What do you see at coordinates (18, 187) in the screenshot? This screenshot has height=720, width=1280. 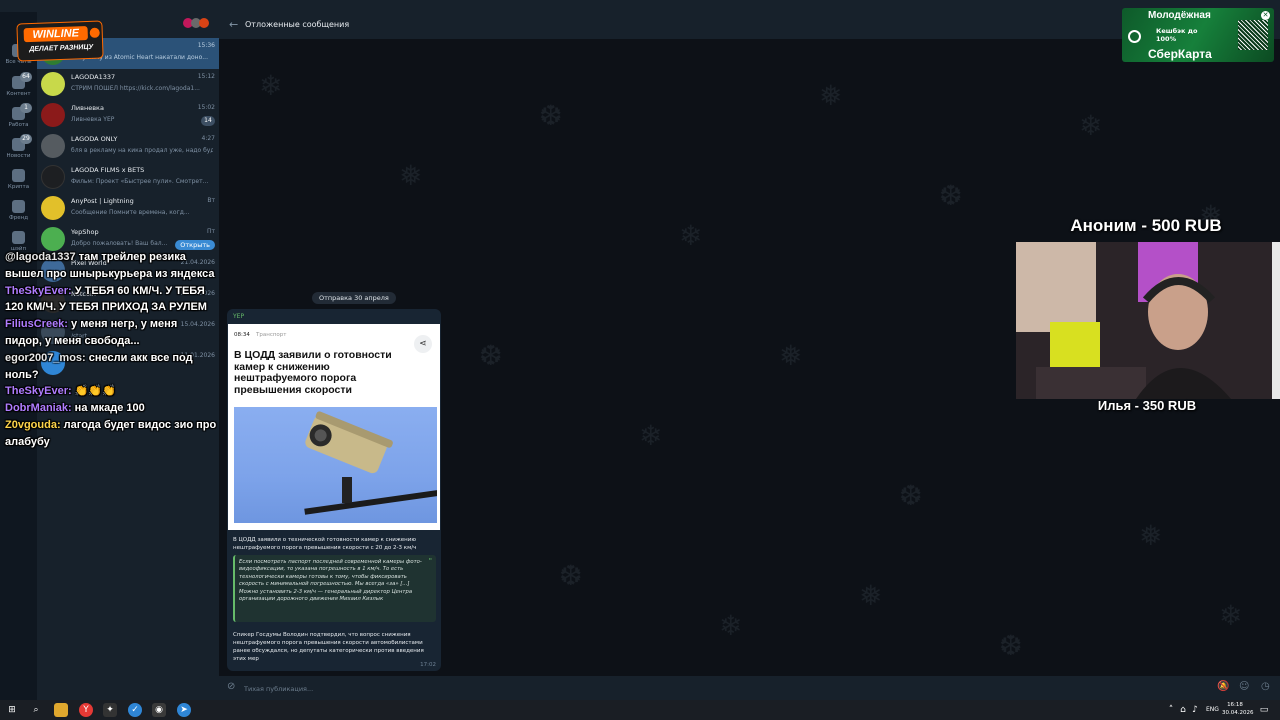 I see `folder-label: Крипта` at bounding box center [18, 187].